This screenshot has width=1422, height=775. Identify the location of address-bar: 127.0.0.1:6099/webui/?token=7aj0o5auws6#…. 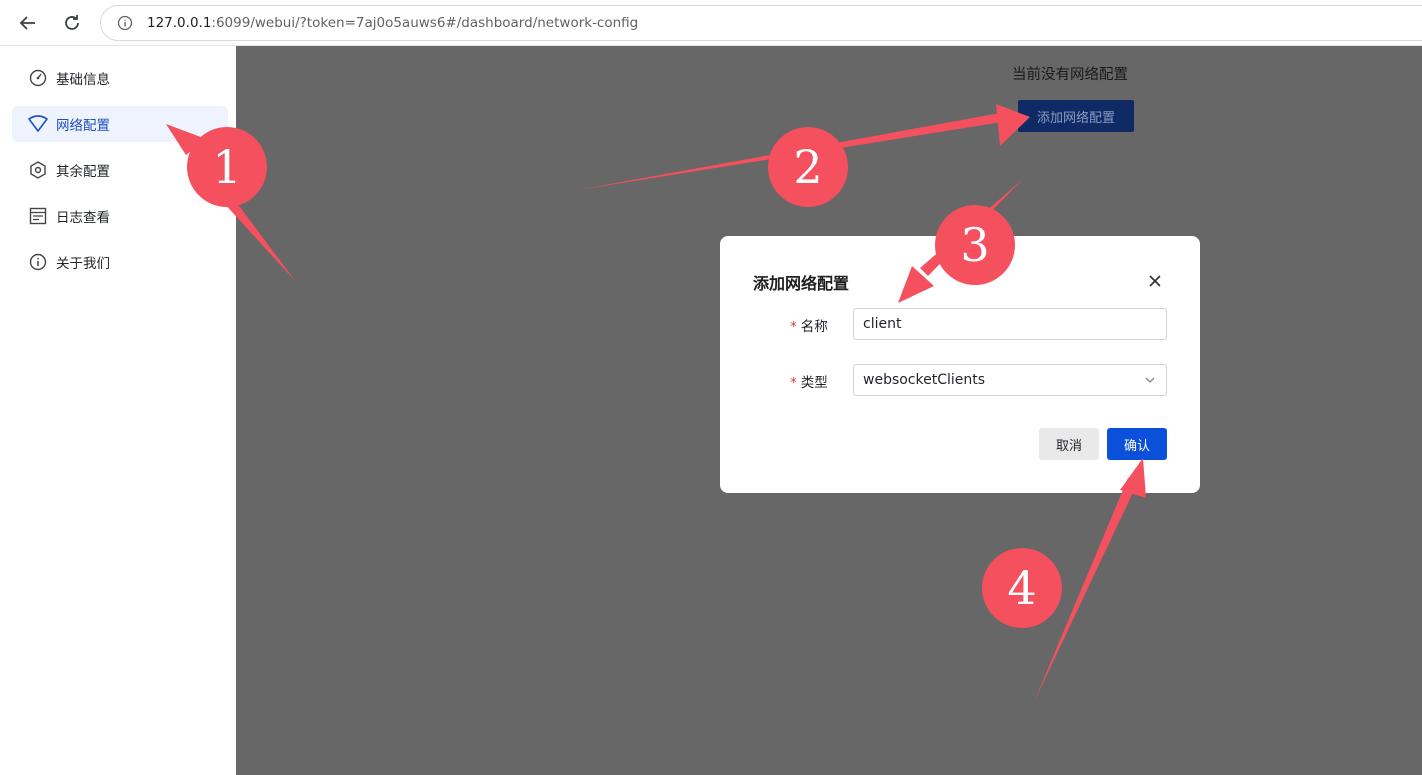
(761, 23).